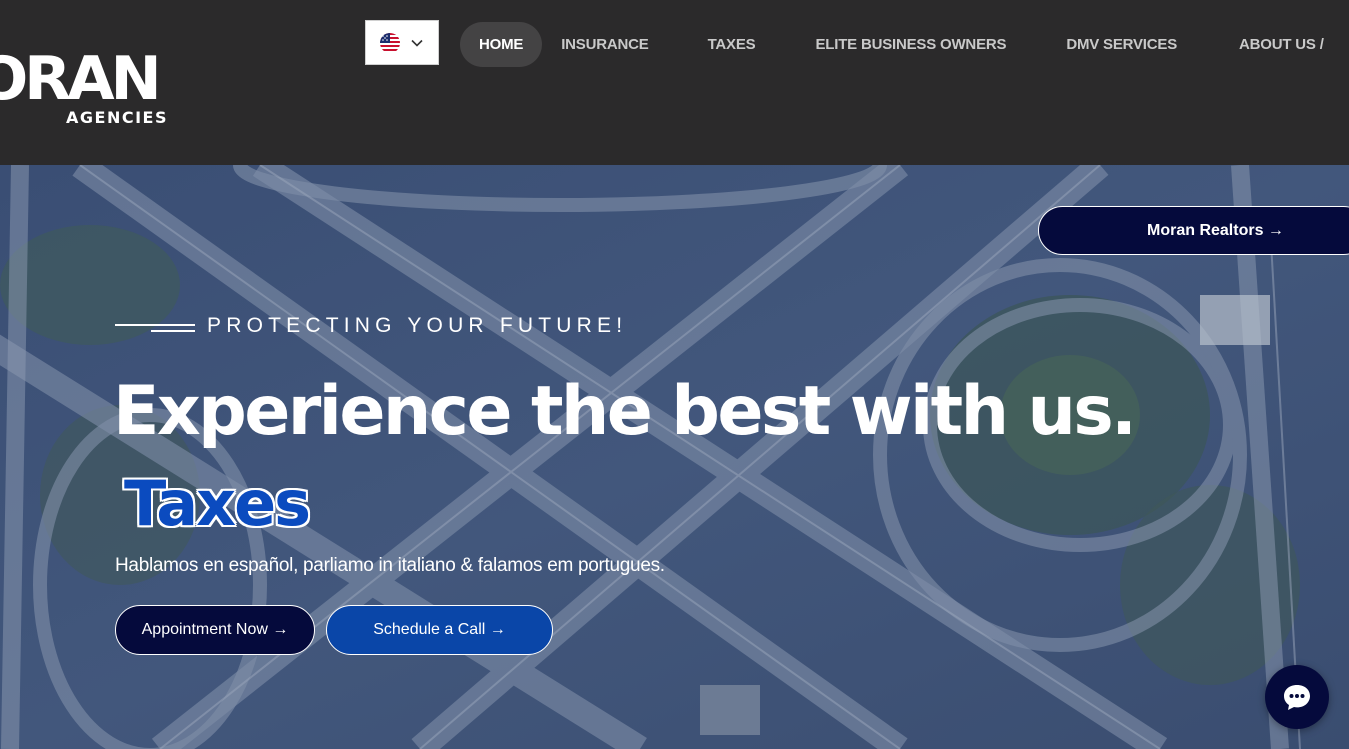 Image resolution: width=1349 pixels, height=749 pixels. Describe the element at coordinates (1265, 44) in the screenshot. I see `nav-about-us: ABOUT US /` at that location.